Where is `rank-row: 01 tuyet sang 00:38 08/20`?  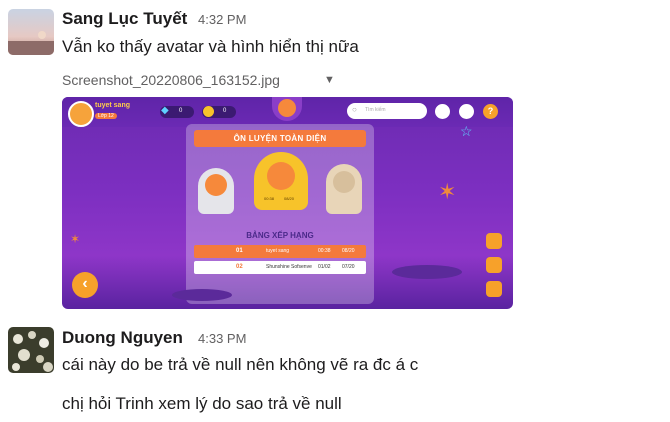
rank-row: 01 tuyet sang 00:38 08/20 is located at coordinates (280, 251).